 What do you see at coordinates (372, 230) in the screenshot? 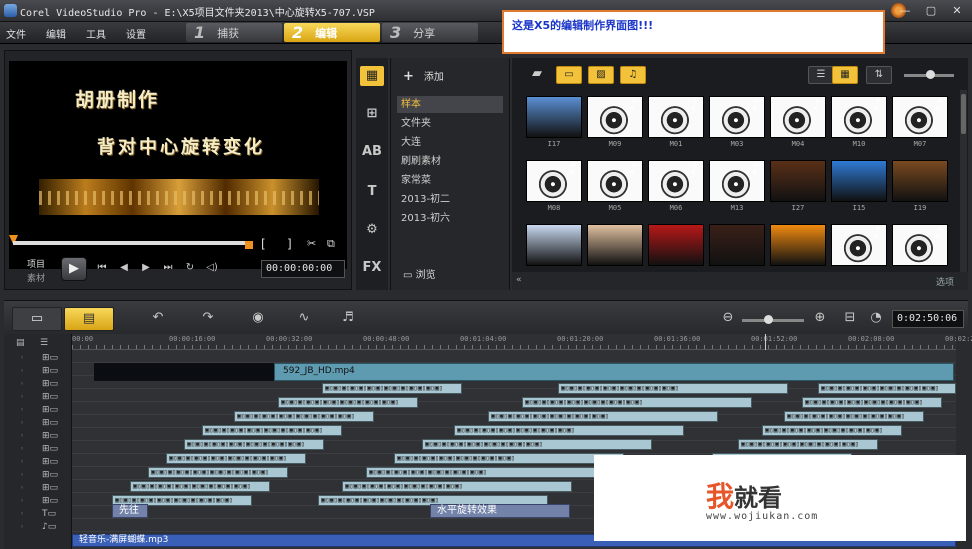
I see `graphic-icon: ⚙` at bounding box center [372, 230].